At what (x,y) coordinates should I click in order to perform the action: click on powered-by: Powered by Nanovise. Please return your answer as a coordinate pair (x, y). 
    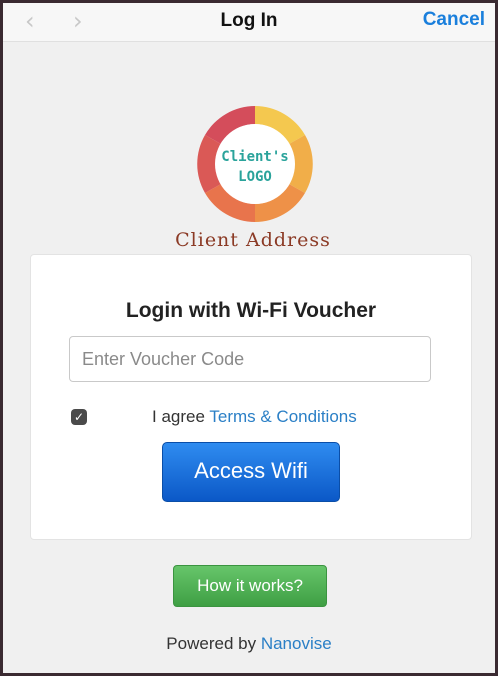
    Looking at the image, I should click on (249, 644).